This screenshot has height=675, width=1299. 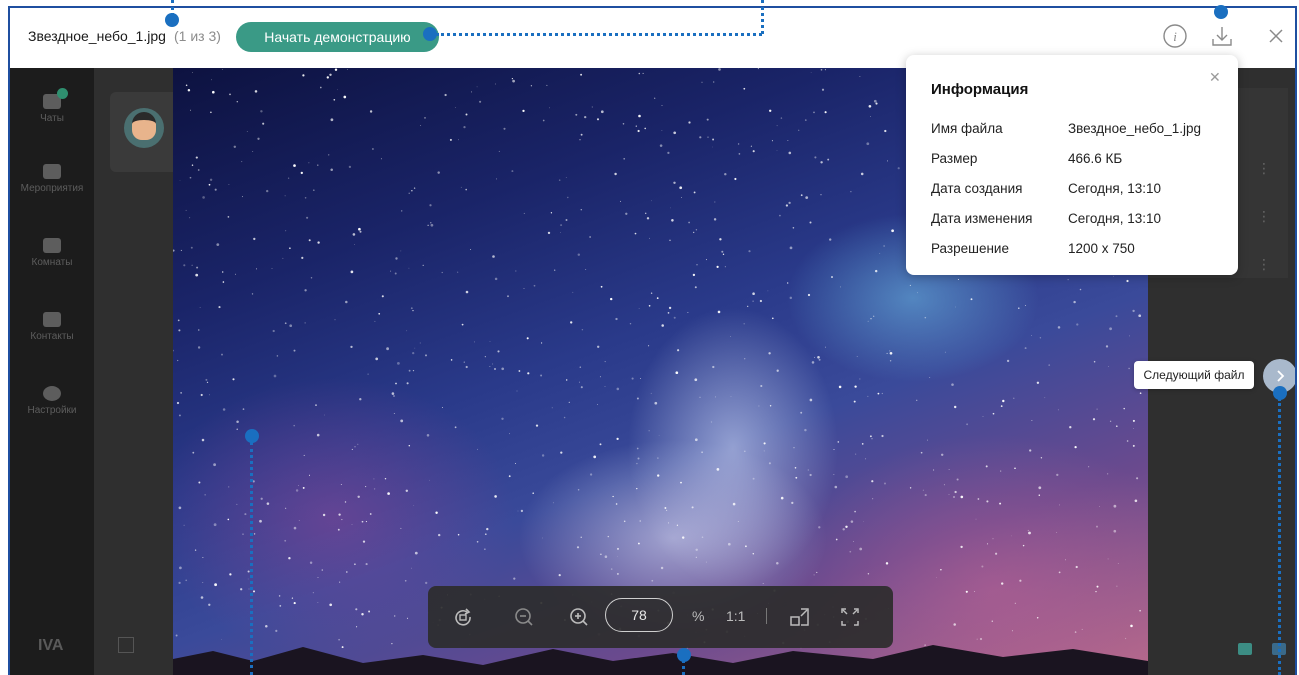 I want to click on info-icon: i, so click(x=1175, y=36).